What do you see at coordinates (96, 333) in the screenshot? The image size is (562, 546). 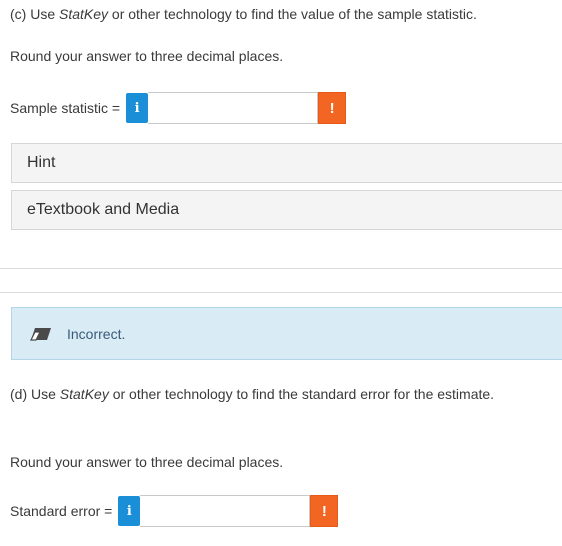 I see `feedback-text: Incorrect.` at bounding box center [96, 333].